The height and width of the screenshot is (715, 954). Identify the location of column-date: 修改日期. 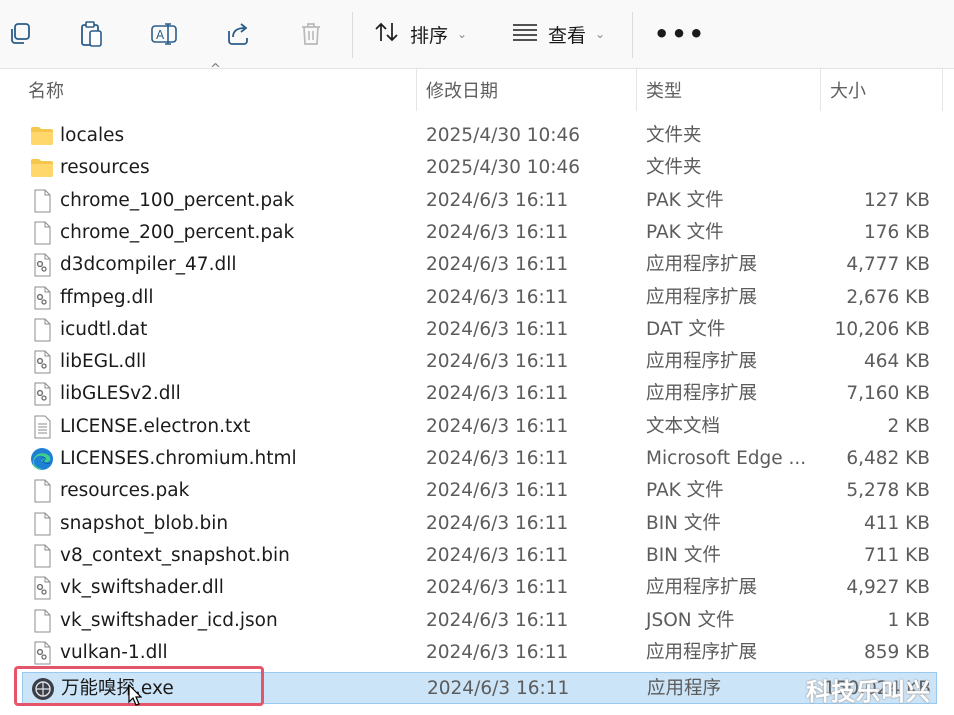
(526, 90).